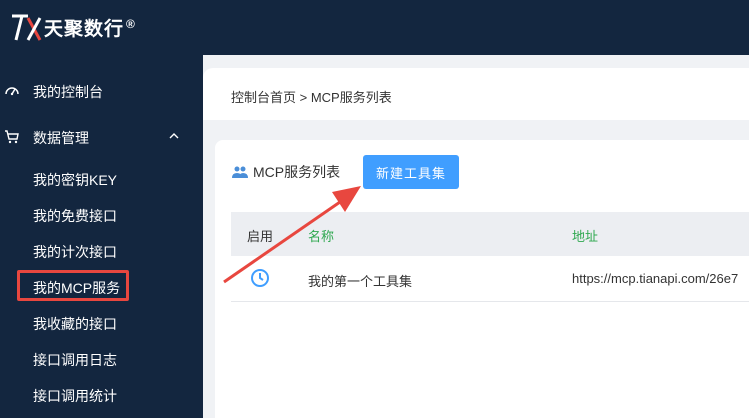 The image size is (749, 418). What do you see at coordinates (321, 236) in the screenshot?
I see `column-header-name: 名称` at bounding box center [321, 236].